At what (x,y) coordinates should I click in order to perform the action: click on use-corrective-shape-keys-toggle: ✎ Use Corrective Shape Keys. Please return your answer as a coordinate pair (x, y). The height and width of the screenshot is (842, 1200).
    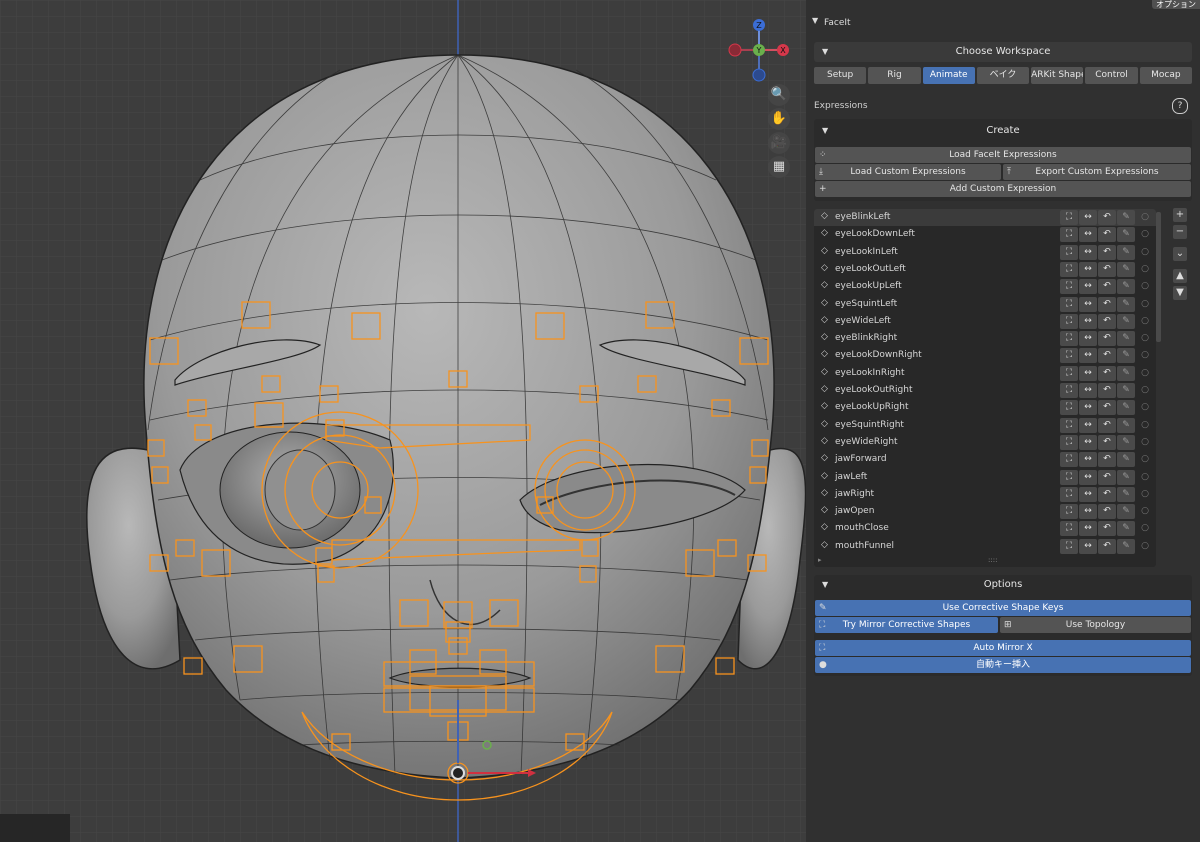
    Looking at the image, I should click on (1003, 608).